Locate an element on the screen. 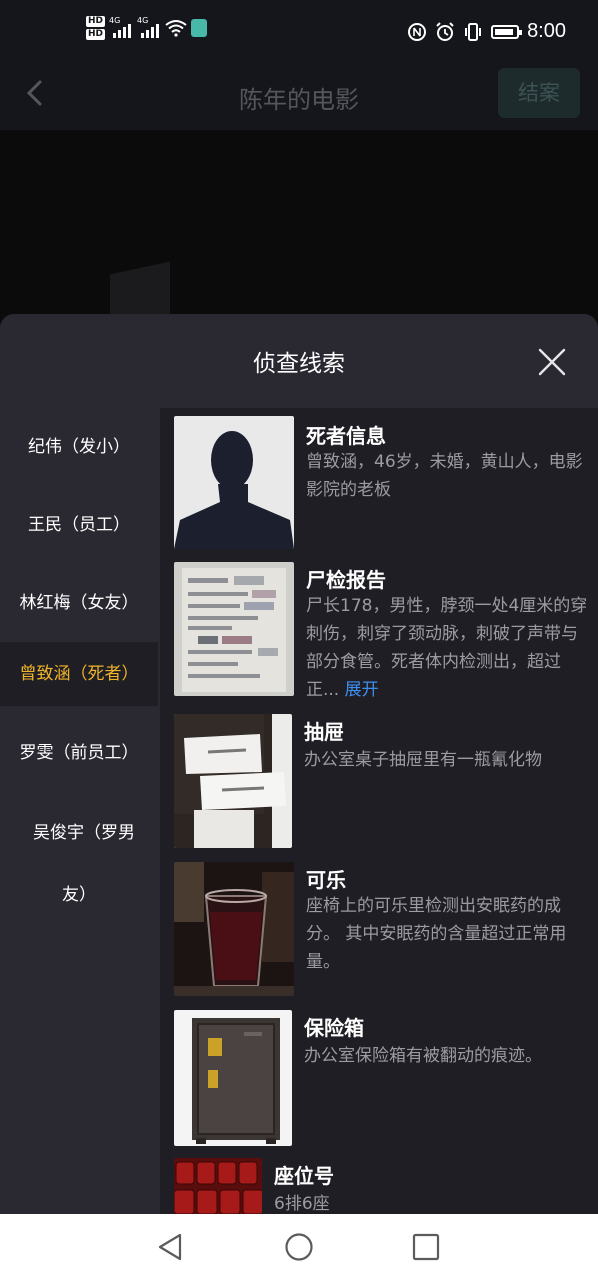 This screenshot has width=598, height=1279. status-bar: HD HD 4G 4G 8:00 is located at coordinates (299, 32).